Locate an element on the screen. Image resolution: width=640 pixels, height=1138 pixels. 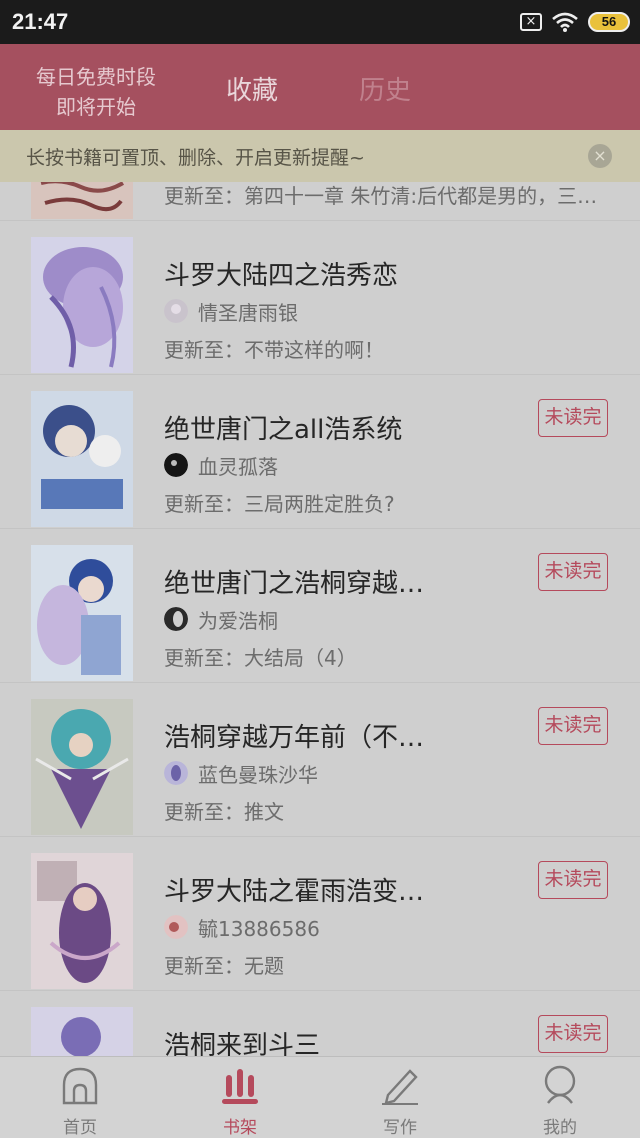
book-author: 情圣唐雨银 is located at coordinates (248, 312).